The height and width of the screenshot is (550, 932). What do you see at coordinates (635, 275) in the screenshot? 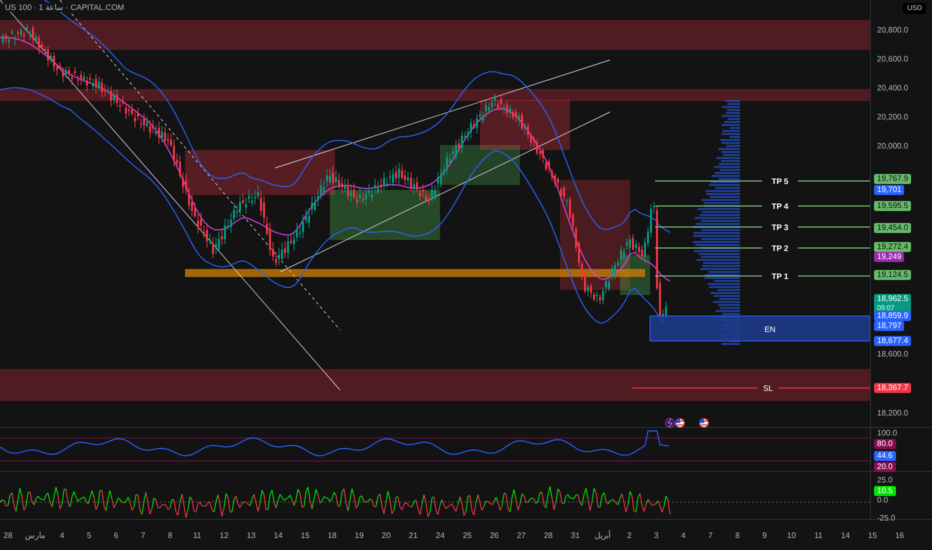
I see `demand-zone` at bounding box center [635, 275].